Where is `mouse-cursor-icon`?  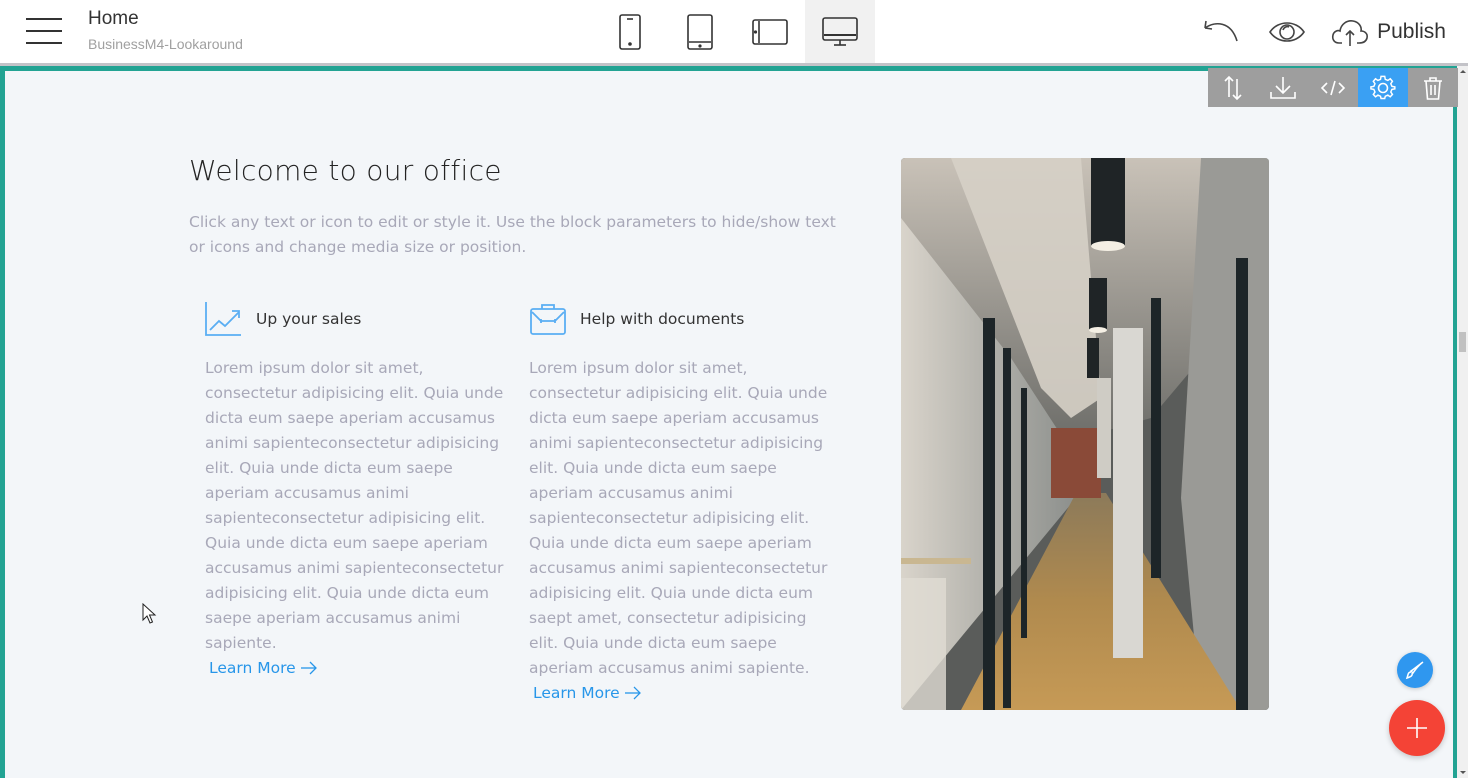
mouse-cursor-icon is located at coordinates (149, 613).